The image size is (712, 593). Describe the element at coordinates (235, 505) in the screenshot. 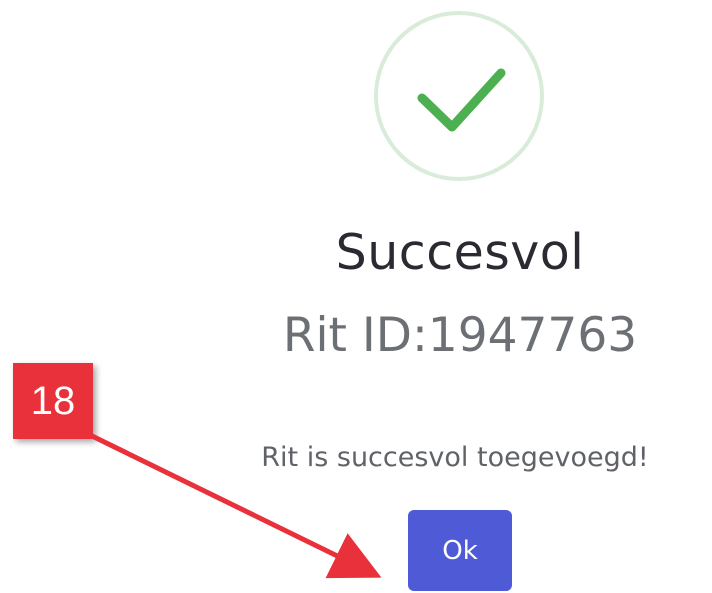

I see `annotation-arrow` at that location.